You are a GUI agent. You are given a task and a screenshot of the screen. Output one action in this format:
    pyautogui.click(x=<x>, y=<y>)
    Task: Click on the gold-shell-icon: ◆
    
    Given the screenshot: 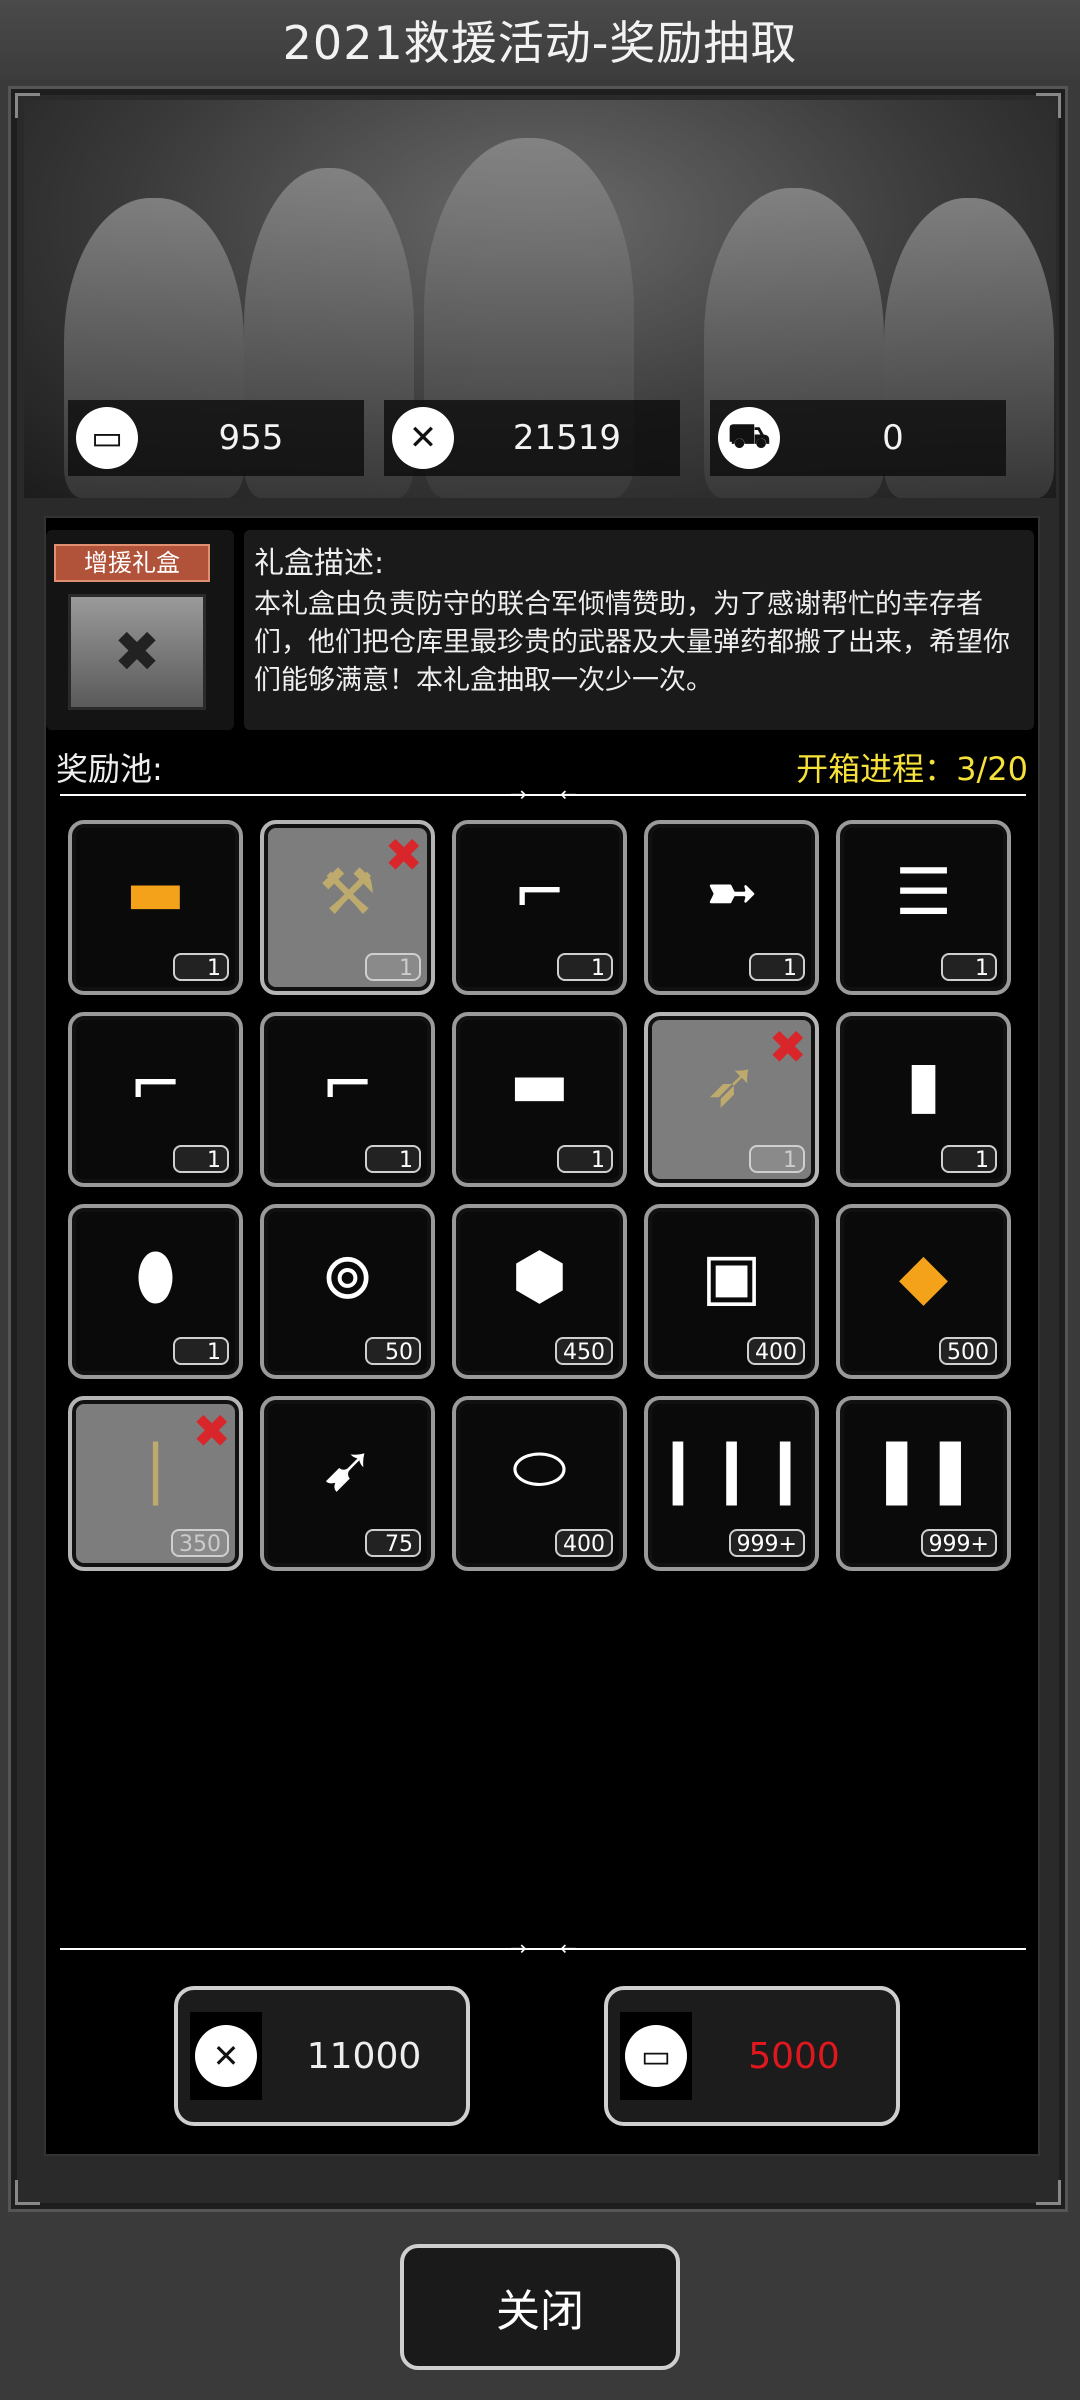 What is the action you would take?
    pyautogui.click(x=923, y=1276)
    